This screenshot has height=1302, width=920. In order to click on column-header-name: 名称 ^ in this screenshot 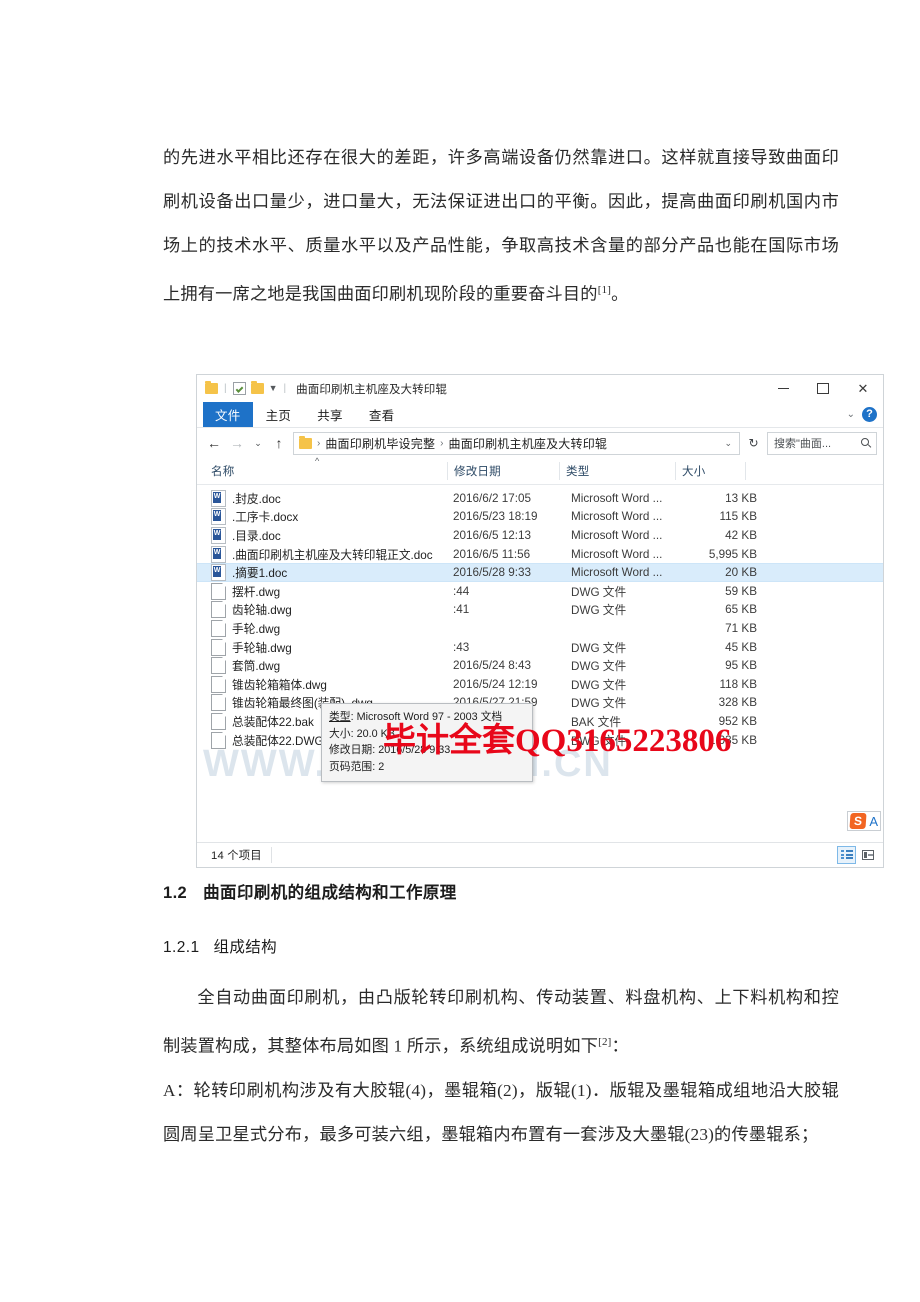, I will do `click(329, 468)`.